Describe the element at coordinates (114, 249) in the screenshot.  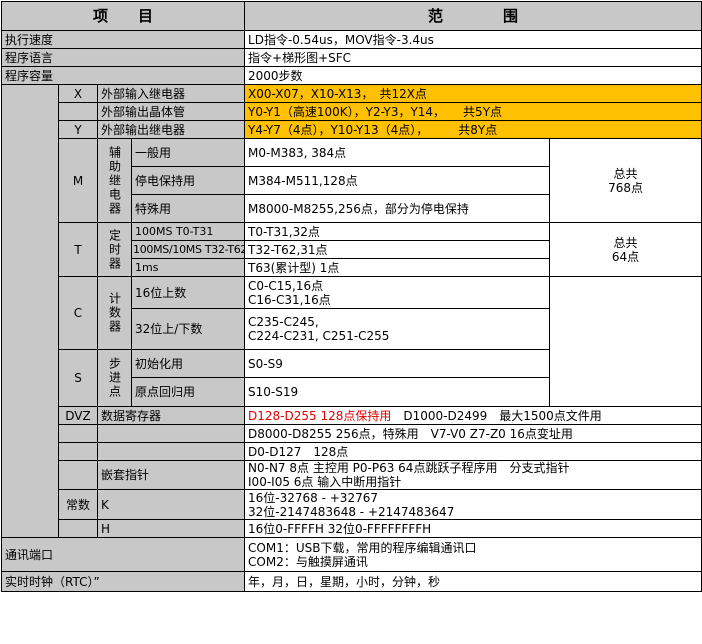
I see `t-group: 定时器` at that location.